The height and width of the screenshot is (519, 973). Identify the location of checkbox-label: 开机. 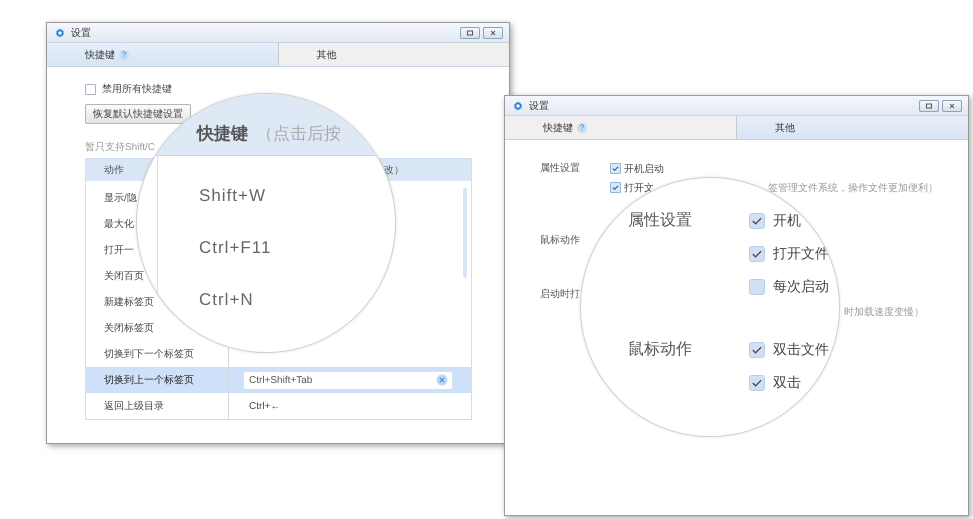
(787, 221).